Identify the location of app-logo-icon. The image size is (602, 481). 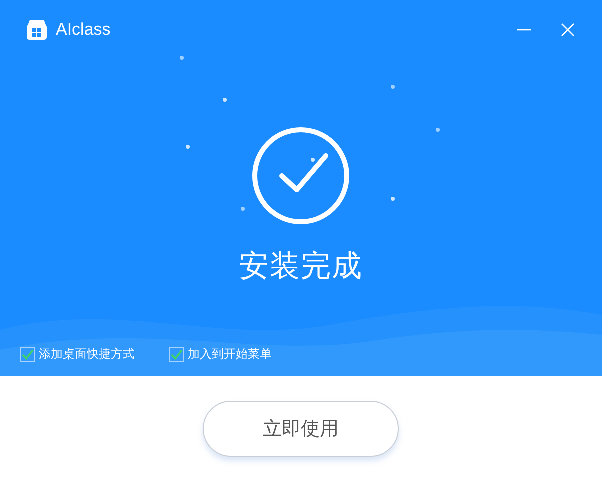
(37, 30).